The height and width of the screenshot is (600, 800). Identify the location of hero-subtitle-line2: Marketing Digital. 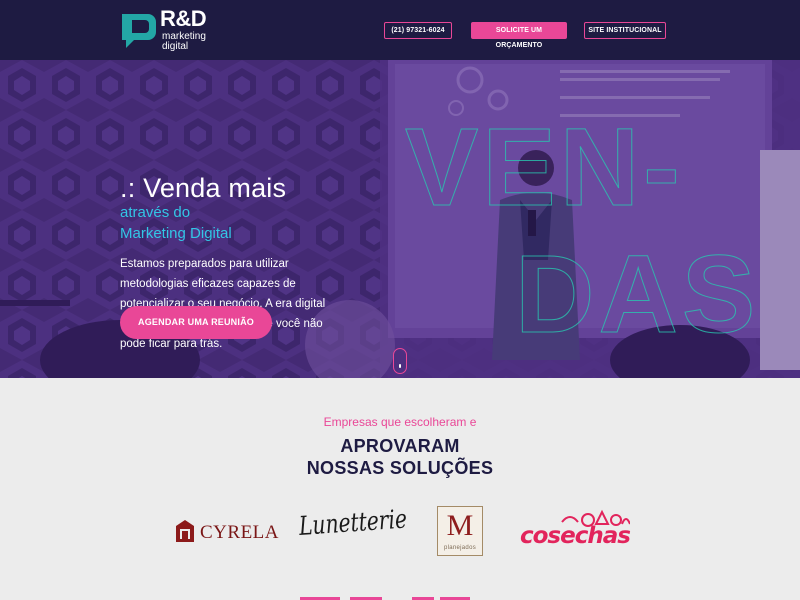
(176, 233).